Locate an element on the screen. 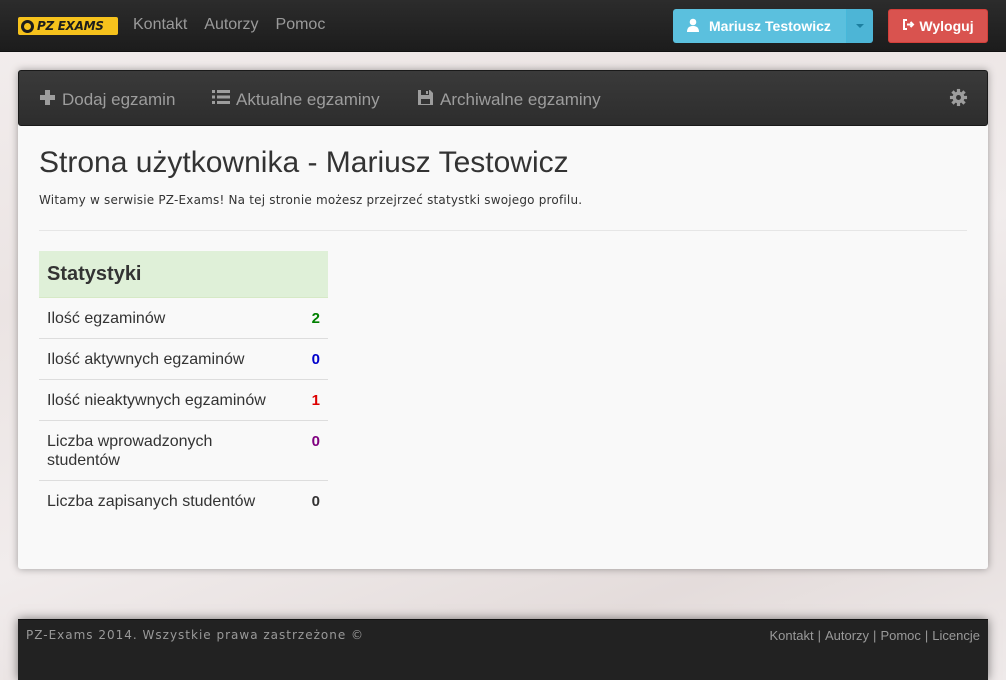 The height and width of the screenshot is (680, 1006). nav-link-kontakt: Kontakt is located at coordinates (160, 25).